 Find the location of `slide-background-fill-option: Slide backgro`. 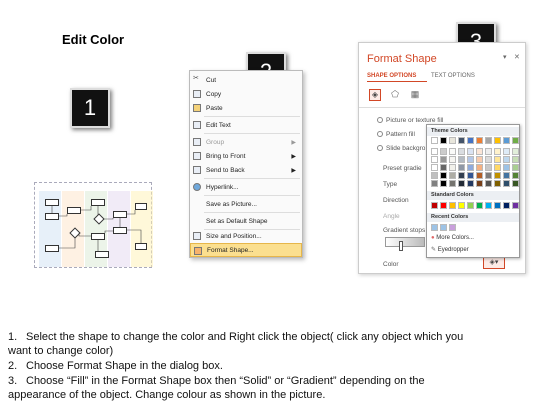

slide-background-fill-option: Slide backgro is located at coordinates (401, 148).